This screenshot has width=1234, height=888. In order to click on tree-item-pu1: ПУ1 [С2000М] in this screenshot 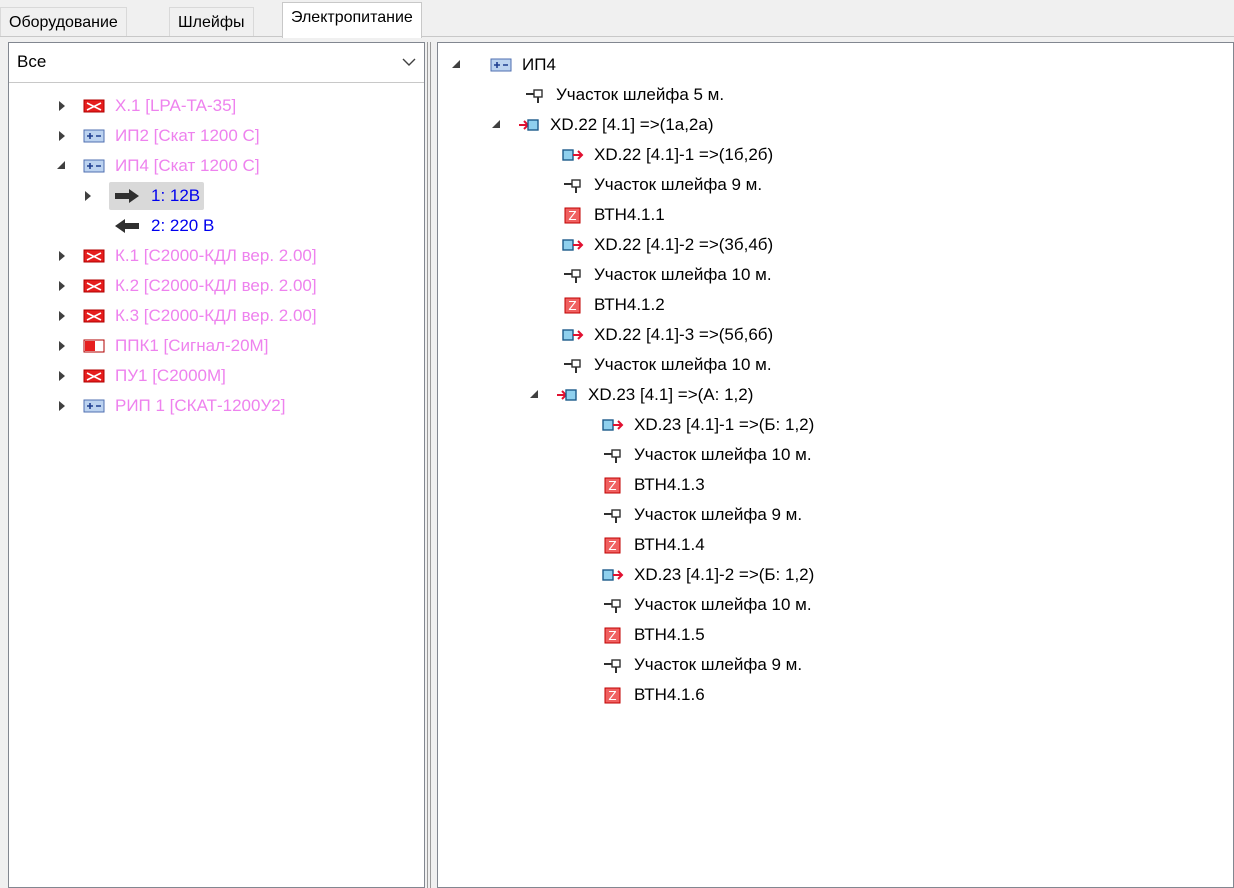, I will do `click(140, 376)`.